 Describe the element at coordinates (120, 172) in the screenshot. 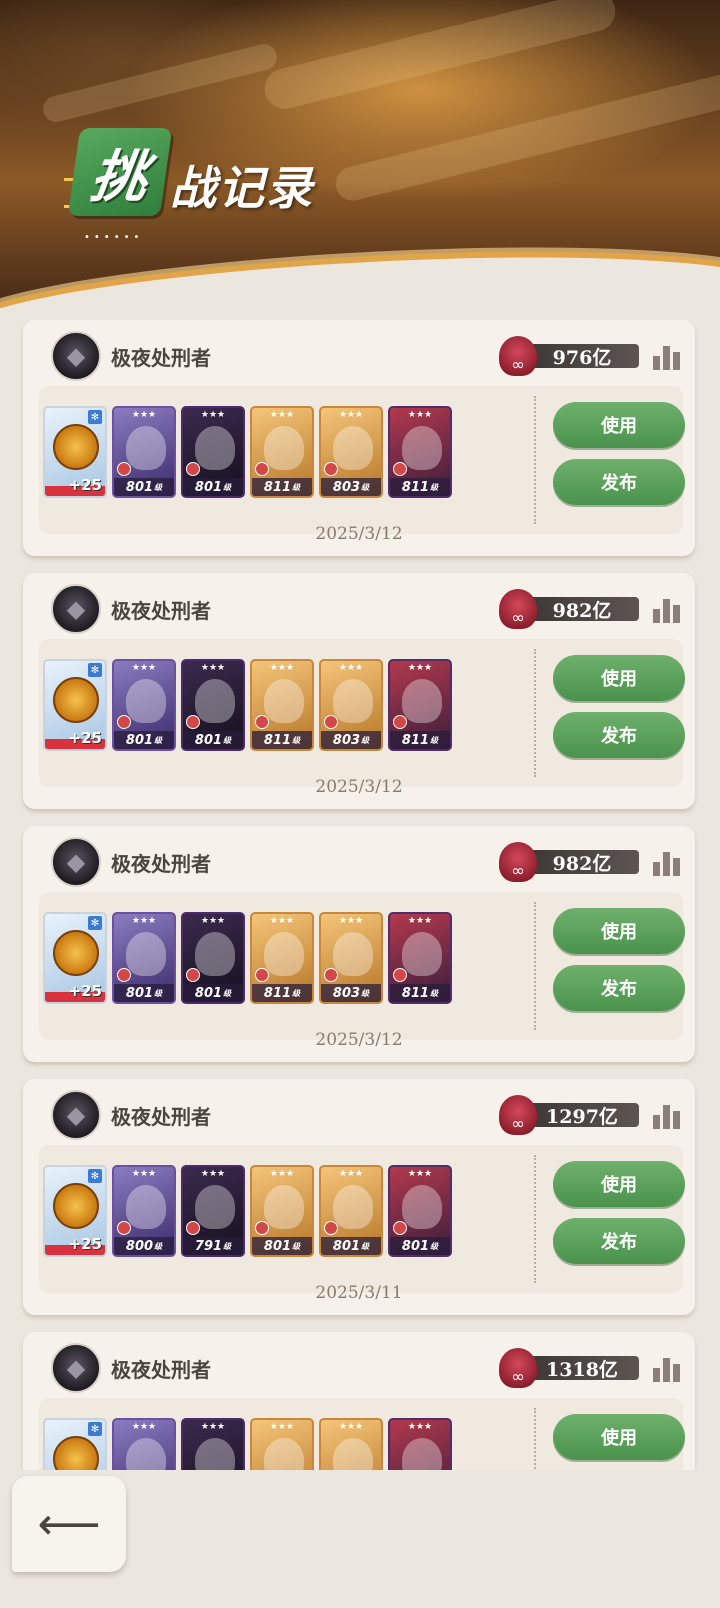

I see `title-badge: 挑` at that location.